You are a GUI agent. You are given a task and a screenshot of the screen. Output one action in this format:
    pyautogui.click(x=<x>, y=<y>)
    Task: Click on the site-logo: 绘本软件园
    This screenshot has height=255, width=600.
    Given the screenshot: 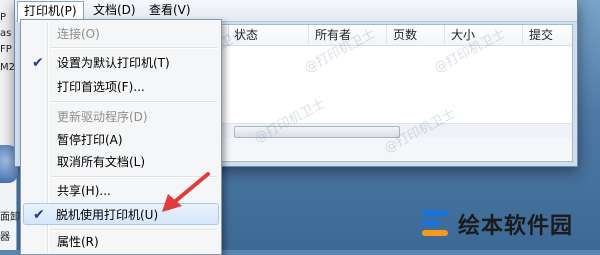 What is the action you would take?
    pyautogui.click(x=507, y=223)
    